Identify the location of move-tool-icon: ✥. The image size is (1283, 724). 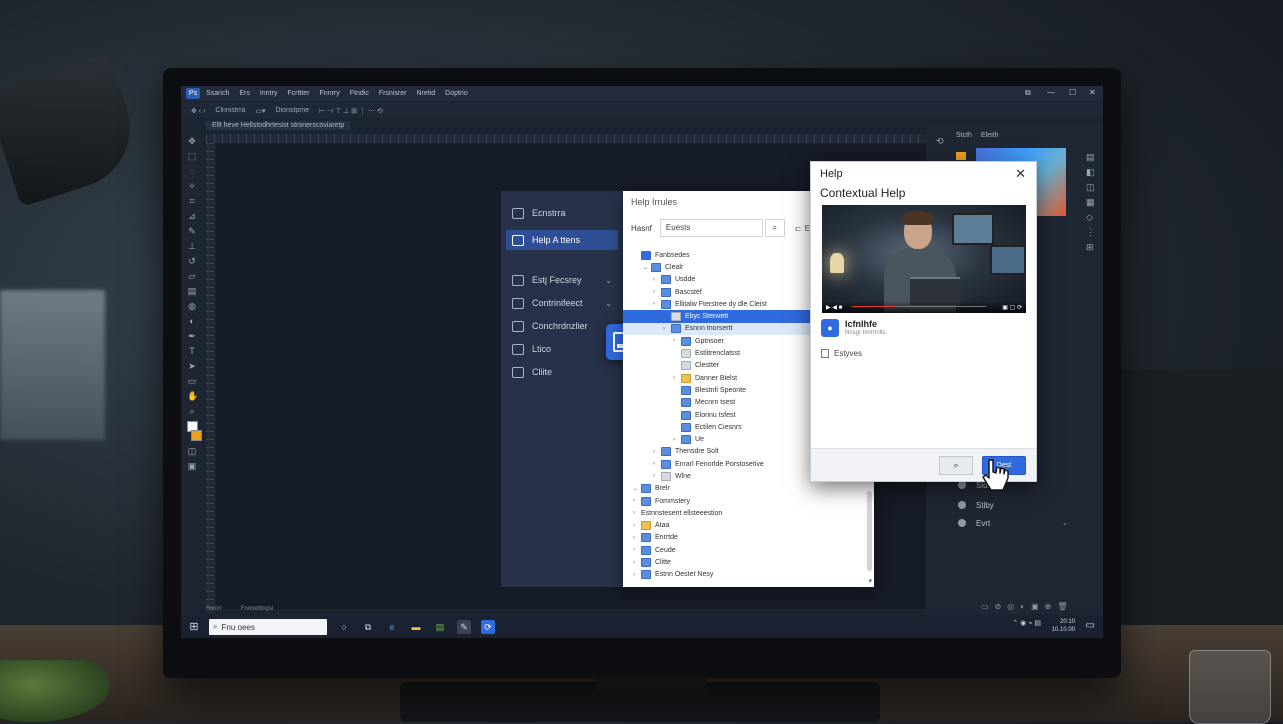
(192, 141).